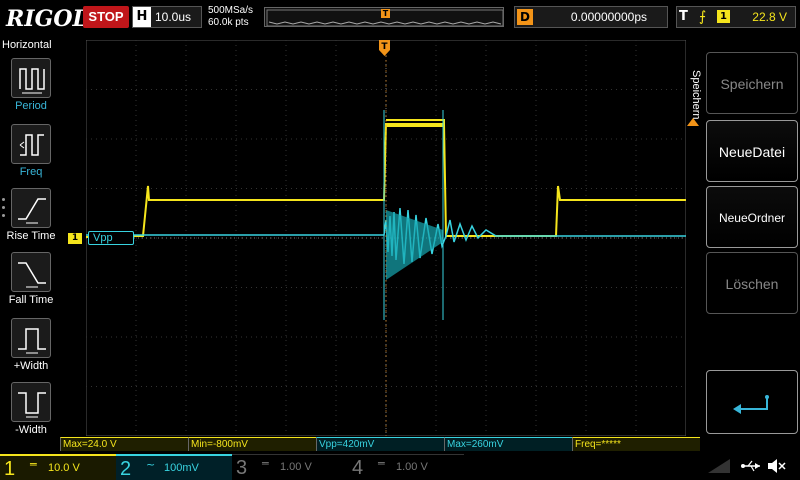 This screenshot has height=480, width=800. What do you see at coordinates (358, 468) in the screenshot?
I see `channel-number: 4` at bounding box center [358, 468].